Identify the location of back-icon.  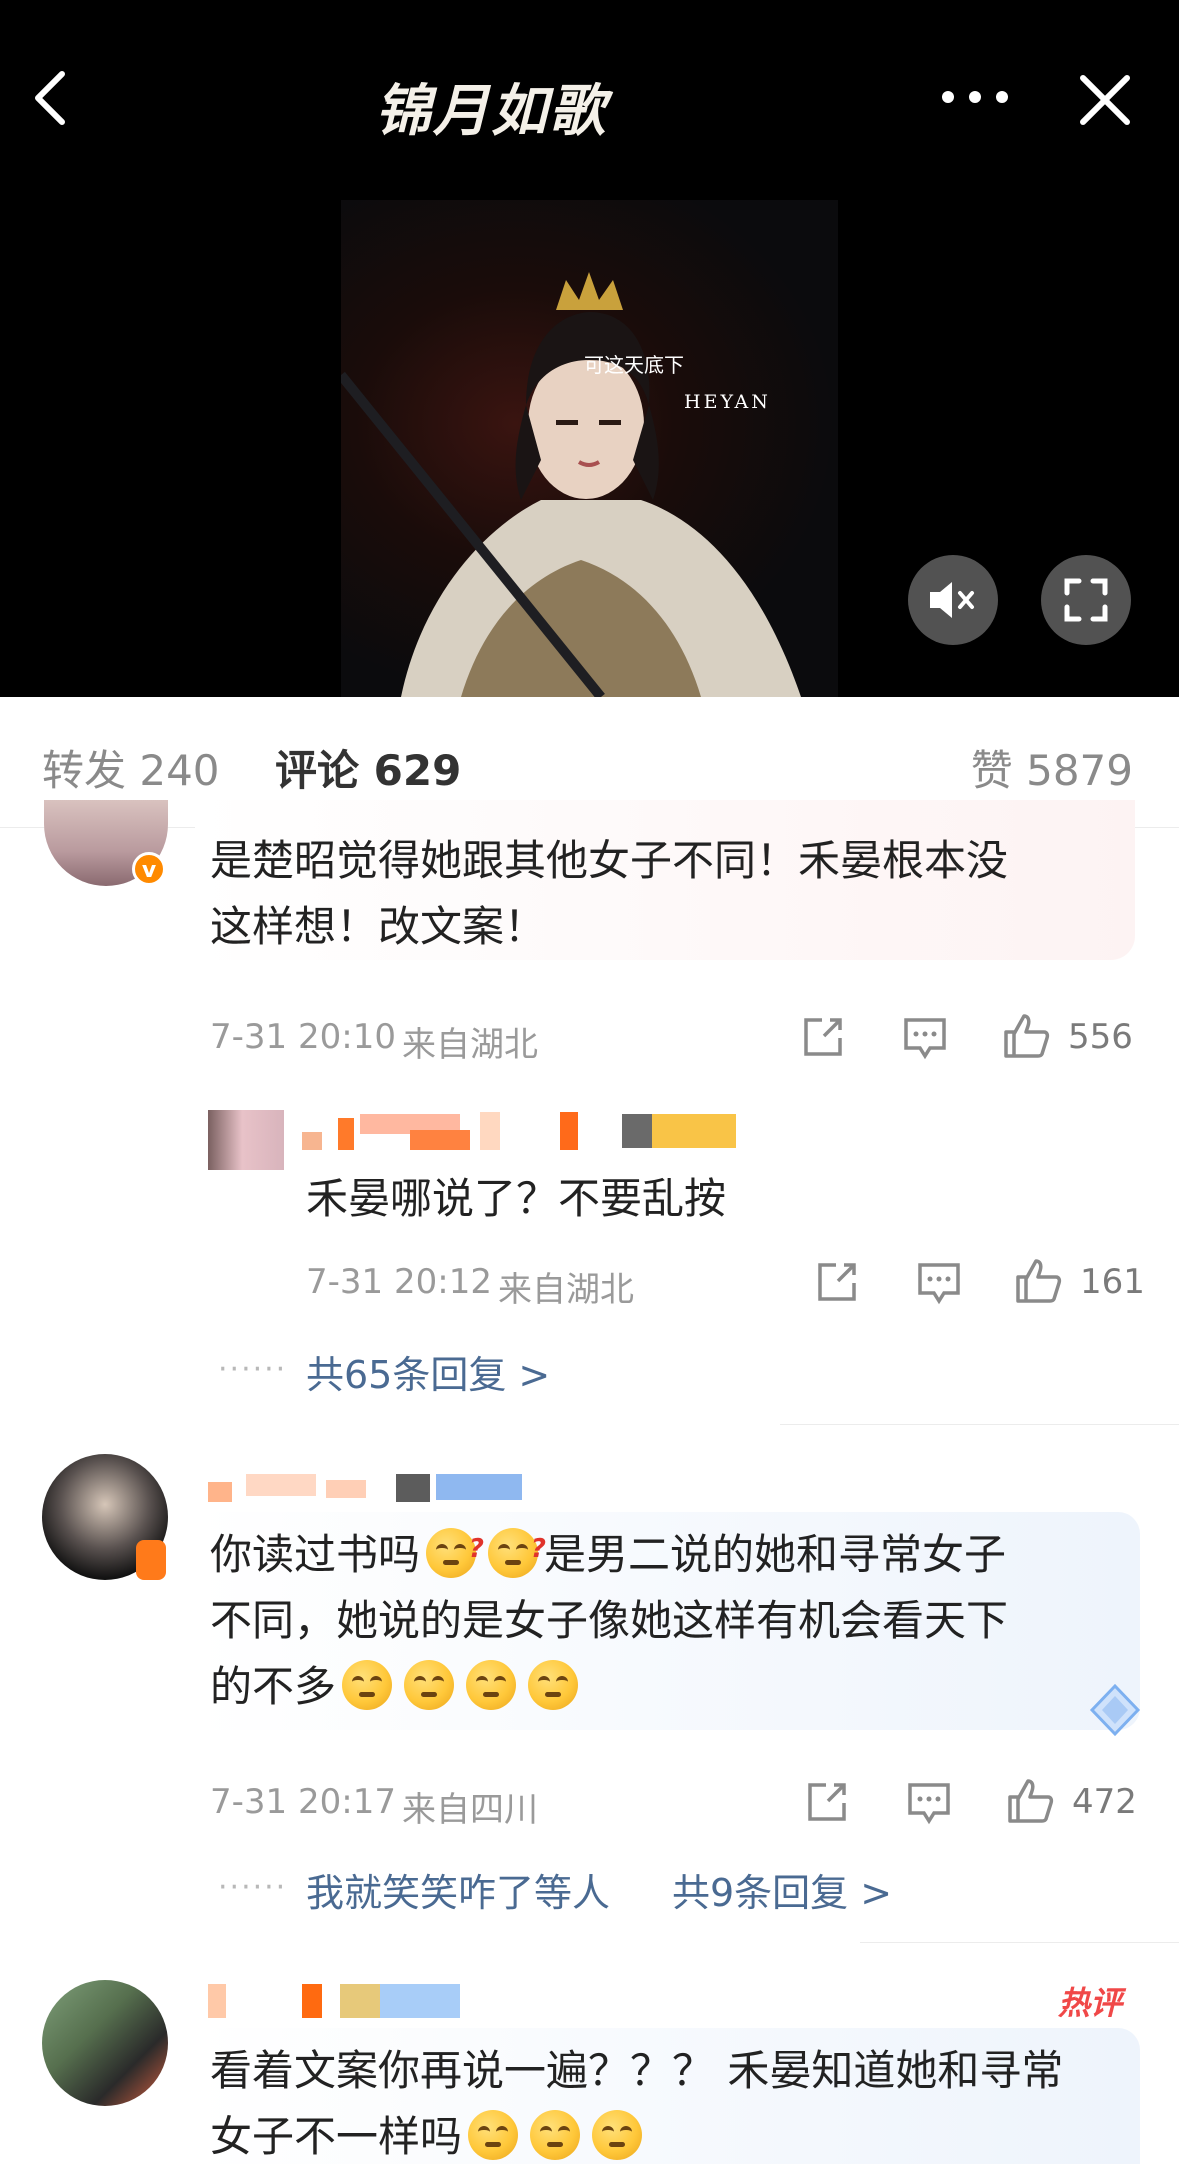
(53, 98).